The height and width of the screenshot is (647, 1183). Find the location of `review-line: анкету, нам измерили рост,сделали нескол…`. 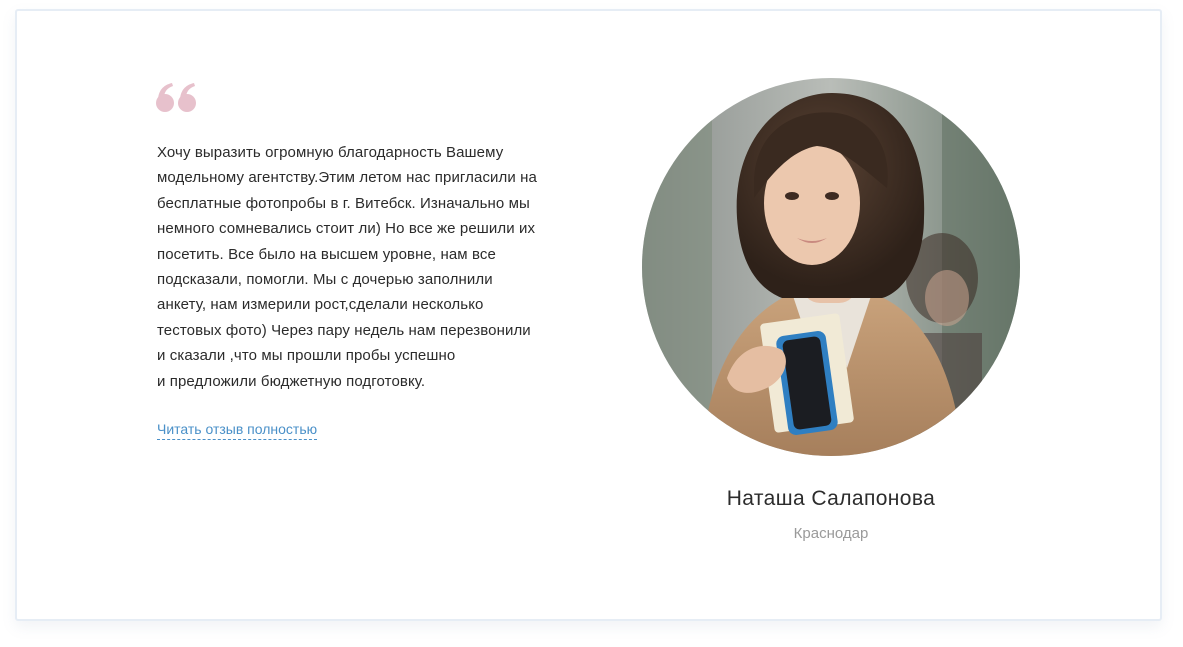

review-line: анкету, нам измерили рост,сделали нескол… is located at coordinates (320, 305).